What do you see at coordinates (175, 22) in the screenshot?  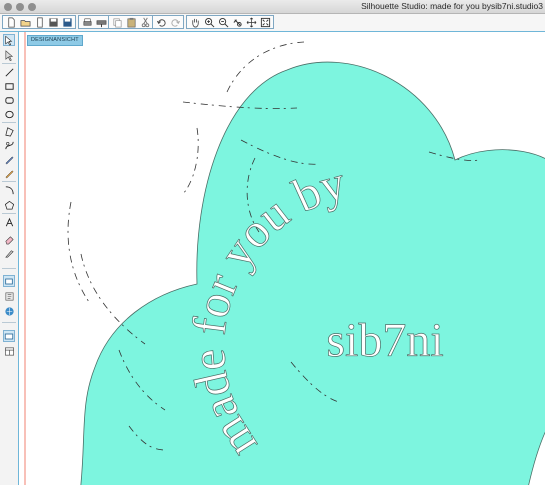 I see `redo-icon` at bounding box center [175, 22].